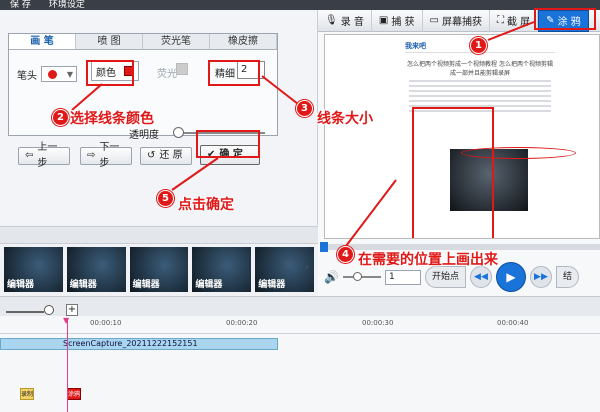  Describe the element at coordinates (49, 310) in the screenshot. I see `zoom-slider-knob` at that location.